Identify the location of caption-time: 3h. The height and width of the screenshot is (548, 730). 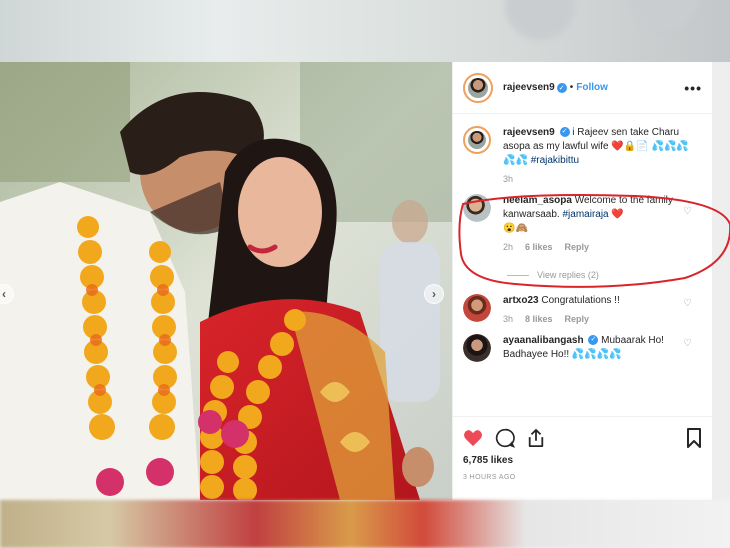
(508, 179).